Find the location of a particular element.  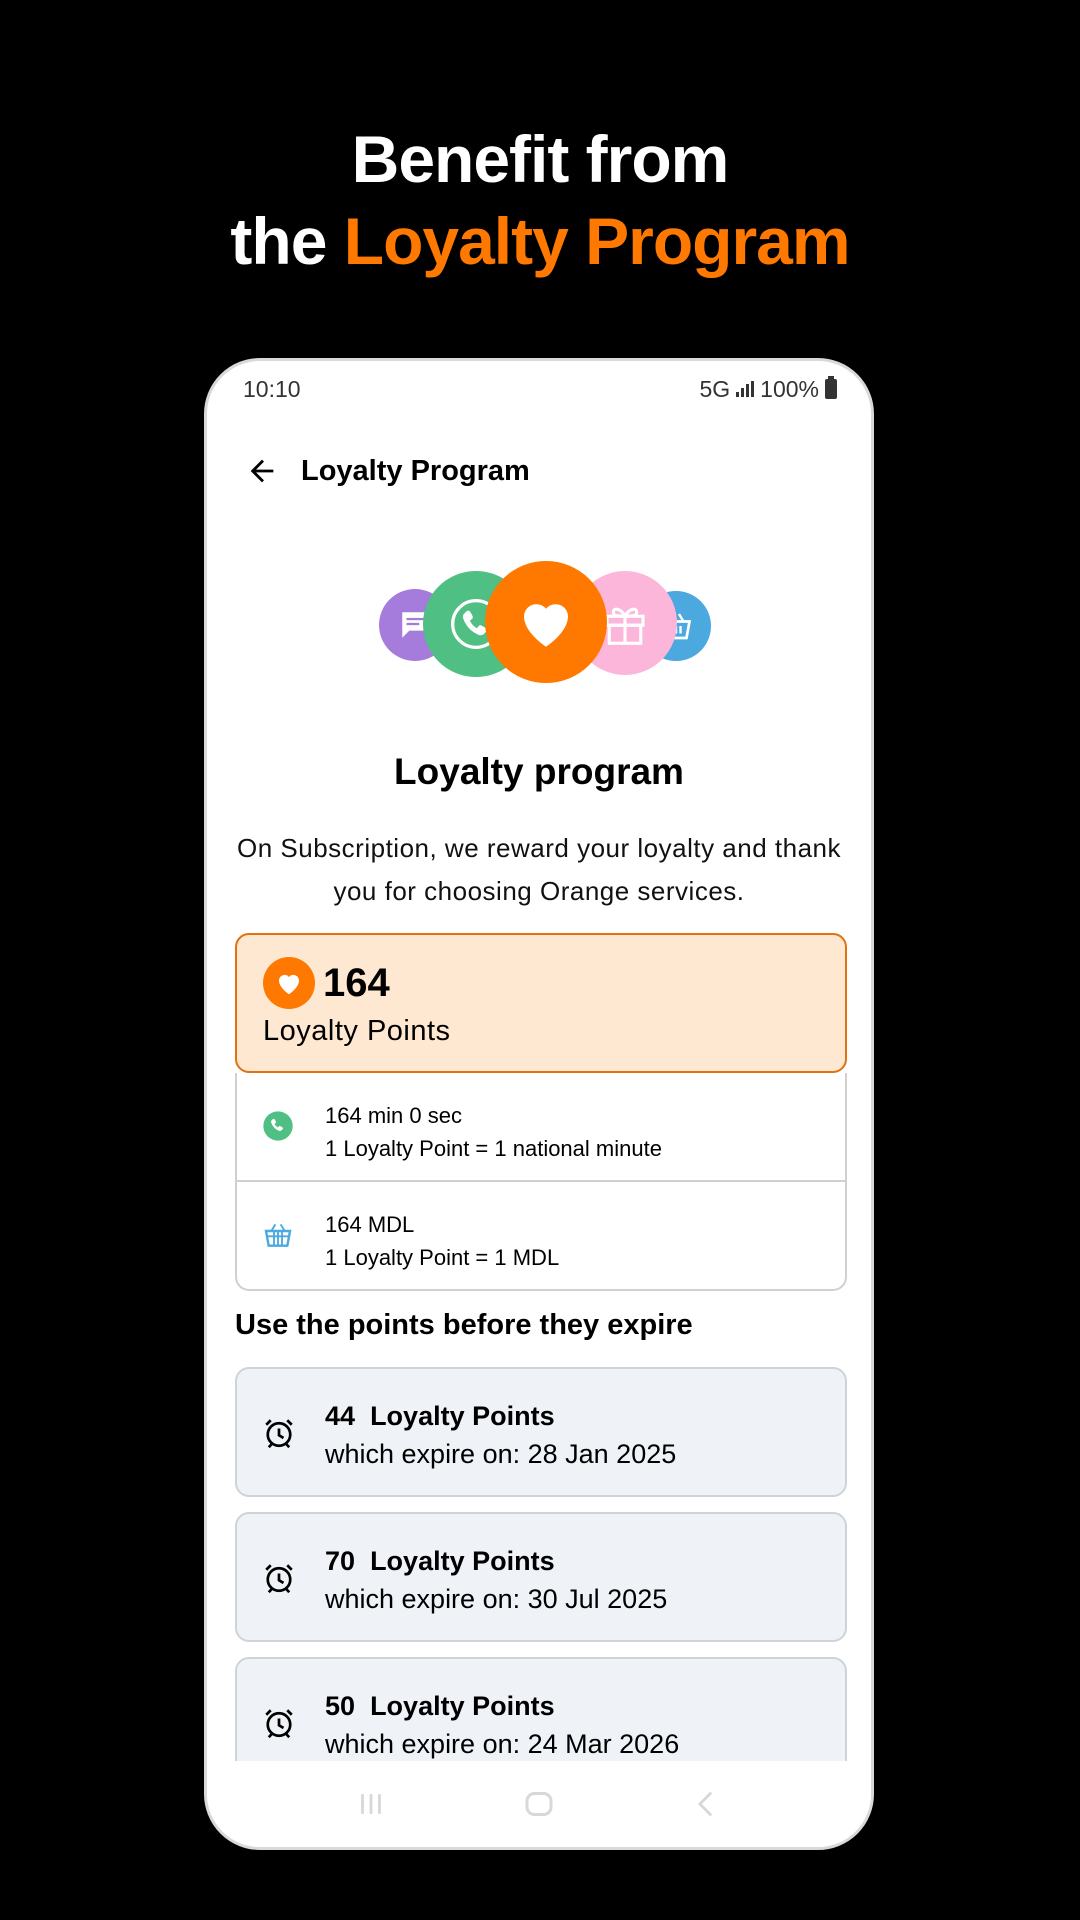

status-bar: 10:10 5G 100% is located at coordinates (540, 389).